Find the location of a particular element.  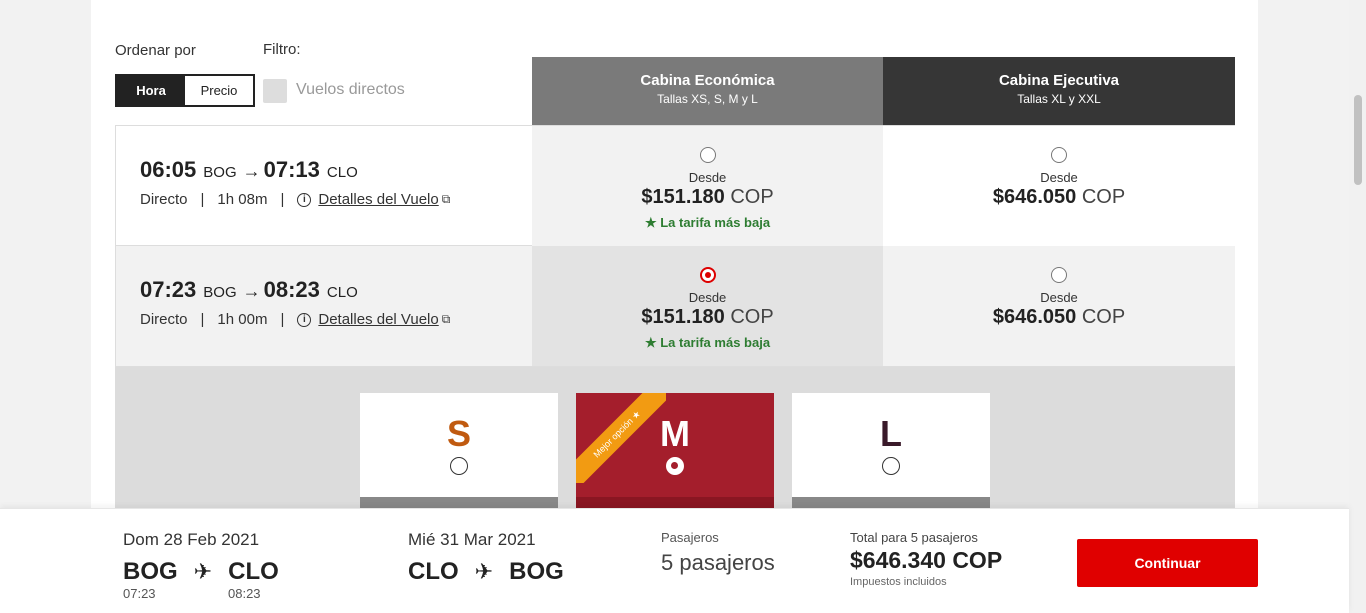

filter-label: Filtro: is located at coordinates (282, 49).